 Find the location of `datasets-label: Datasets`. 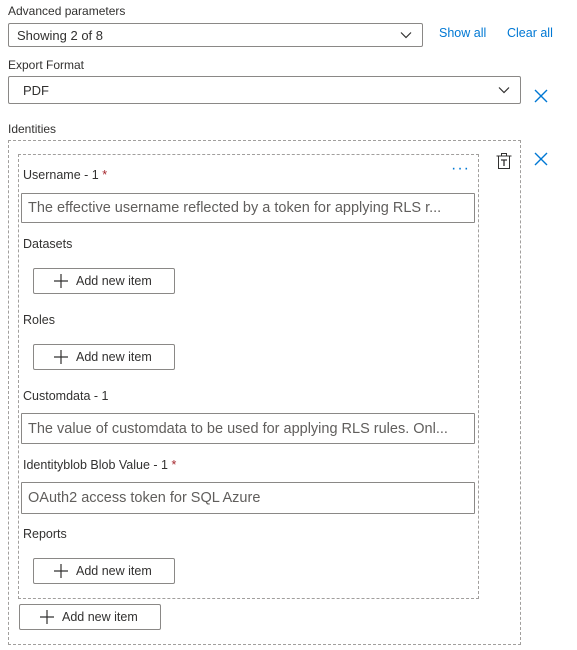

datasets-label: Datasets is located at coordinates (48, 244).